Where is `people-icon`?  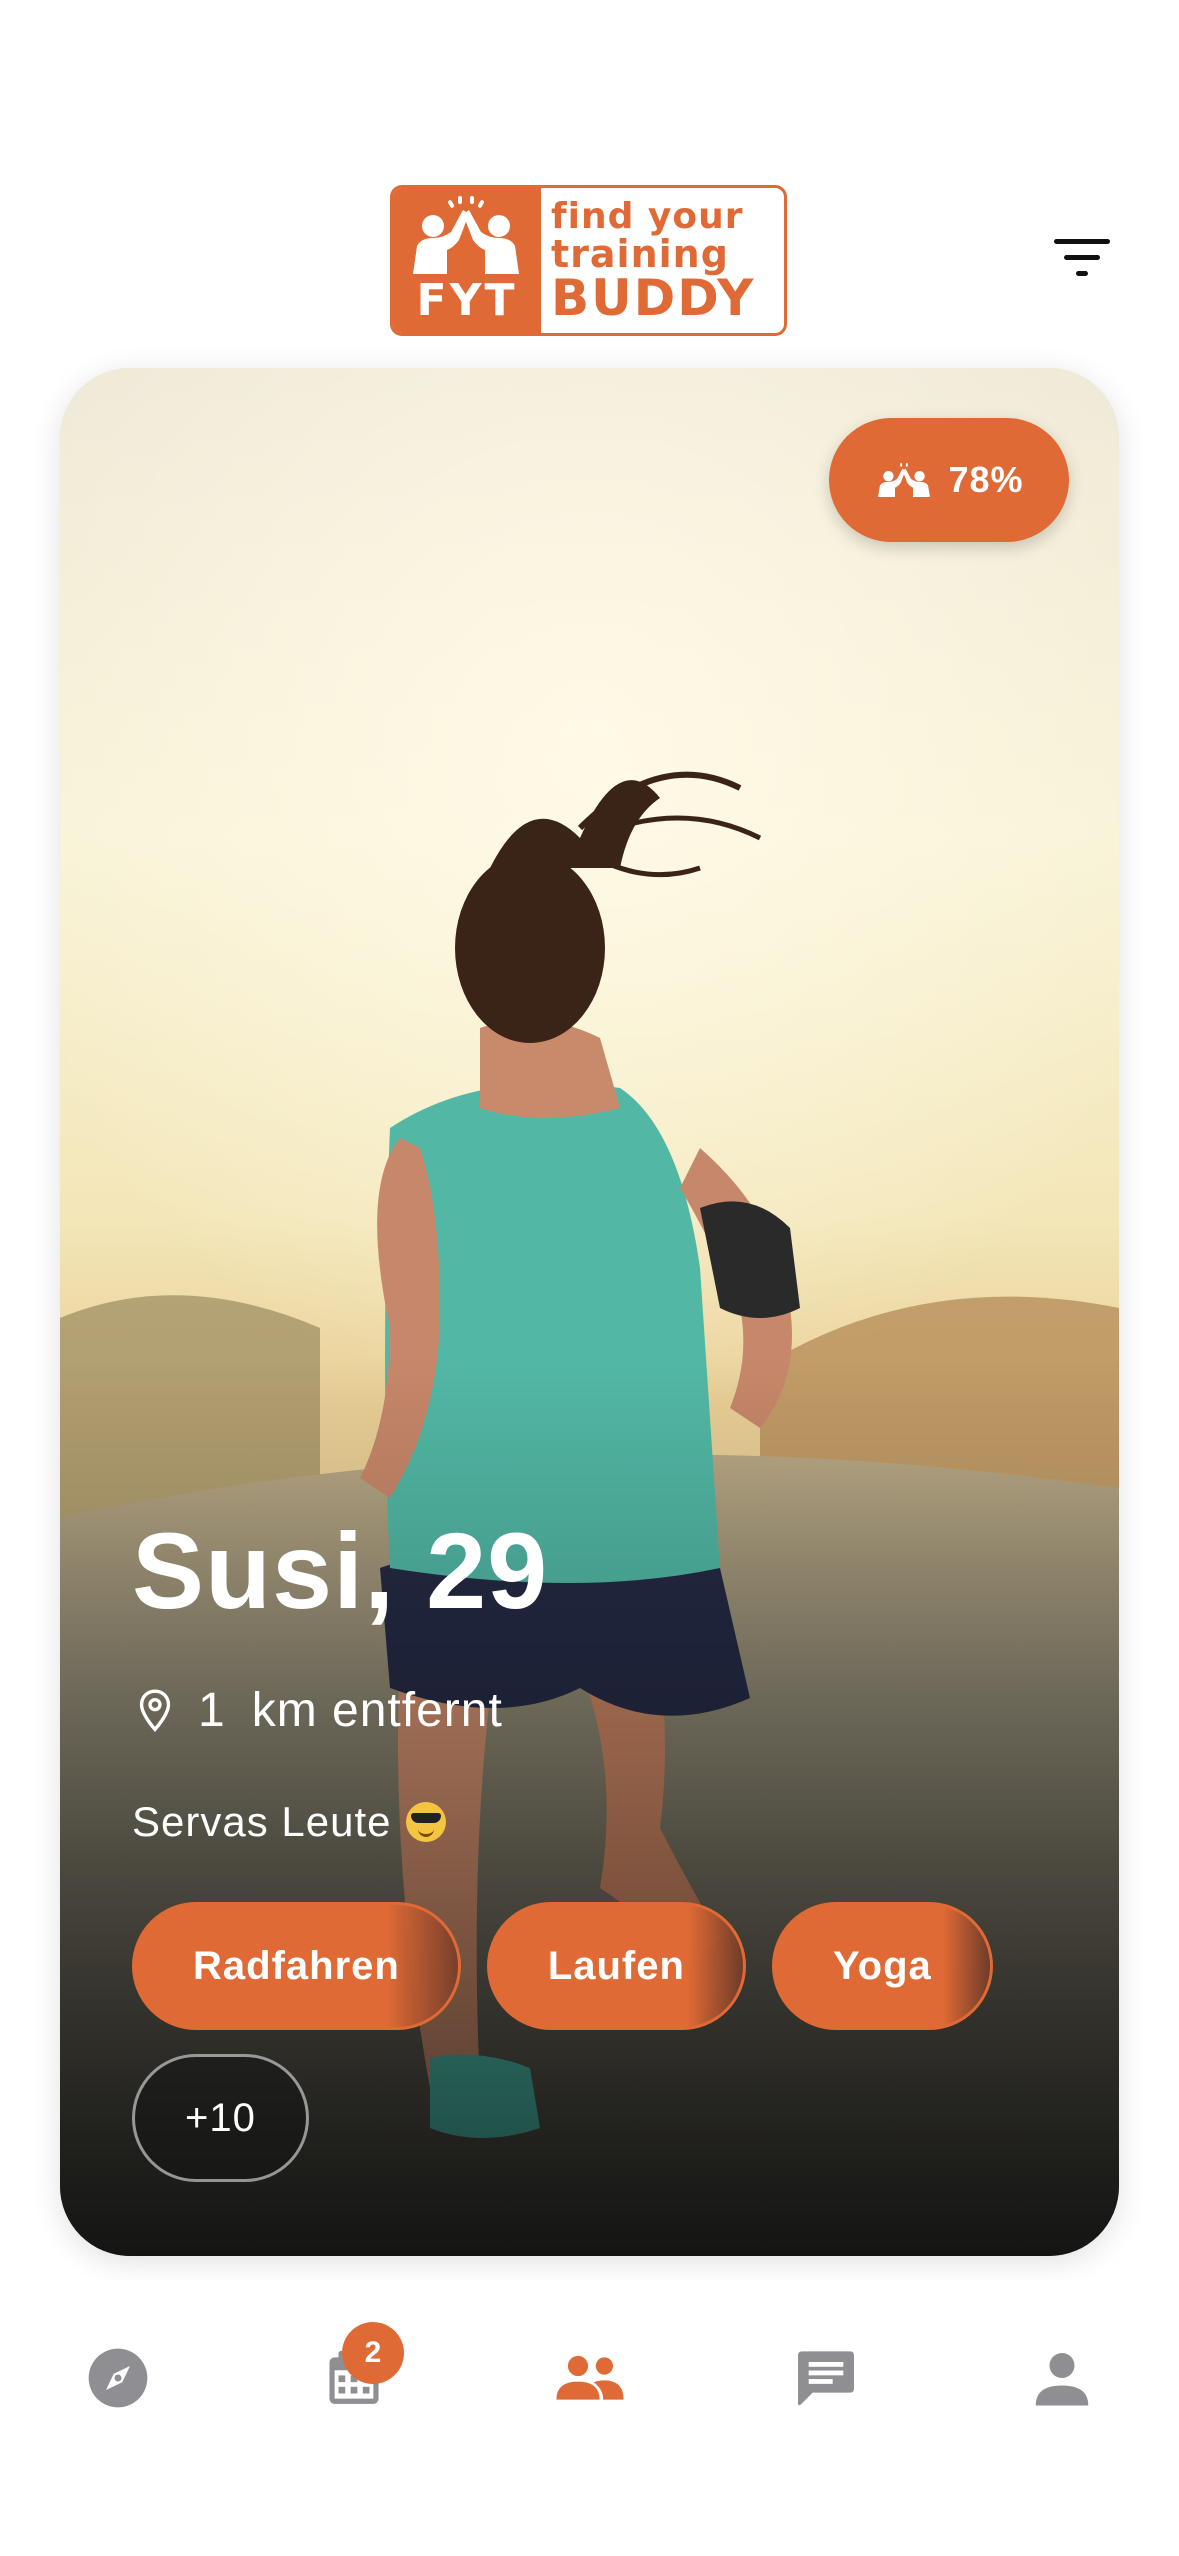 people-icon is located at coordinates (590, 2377).